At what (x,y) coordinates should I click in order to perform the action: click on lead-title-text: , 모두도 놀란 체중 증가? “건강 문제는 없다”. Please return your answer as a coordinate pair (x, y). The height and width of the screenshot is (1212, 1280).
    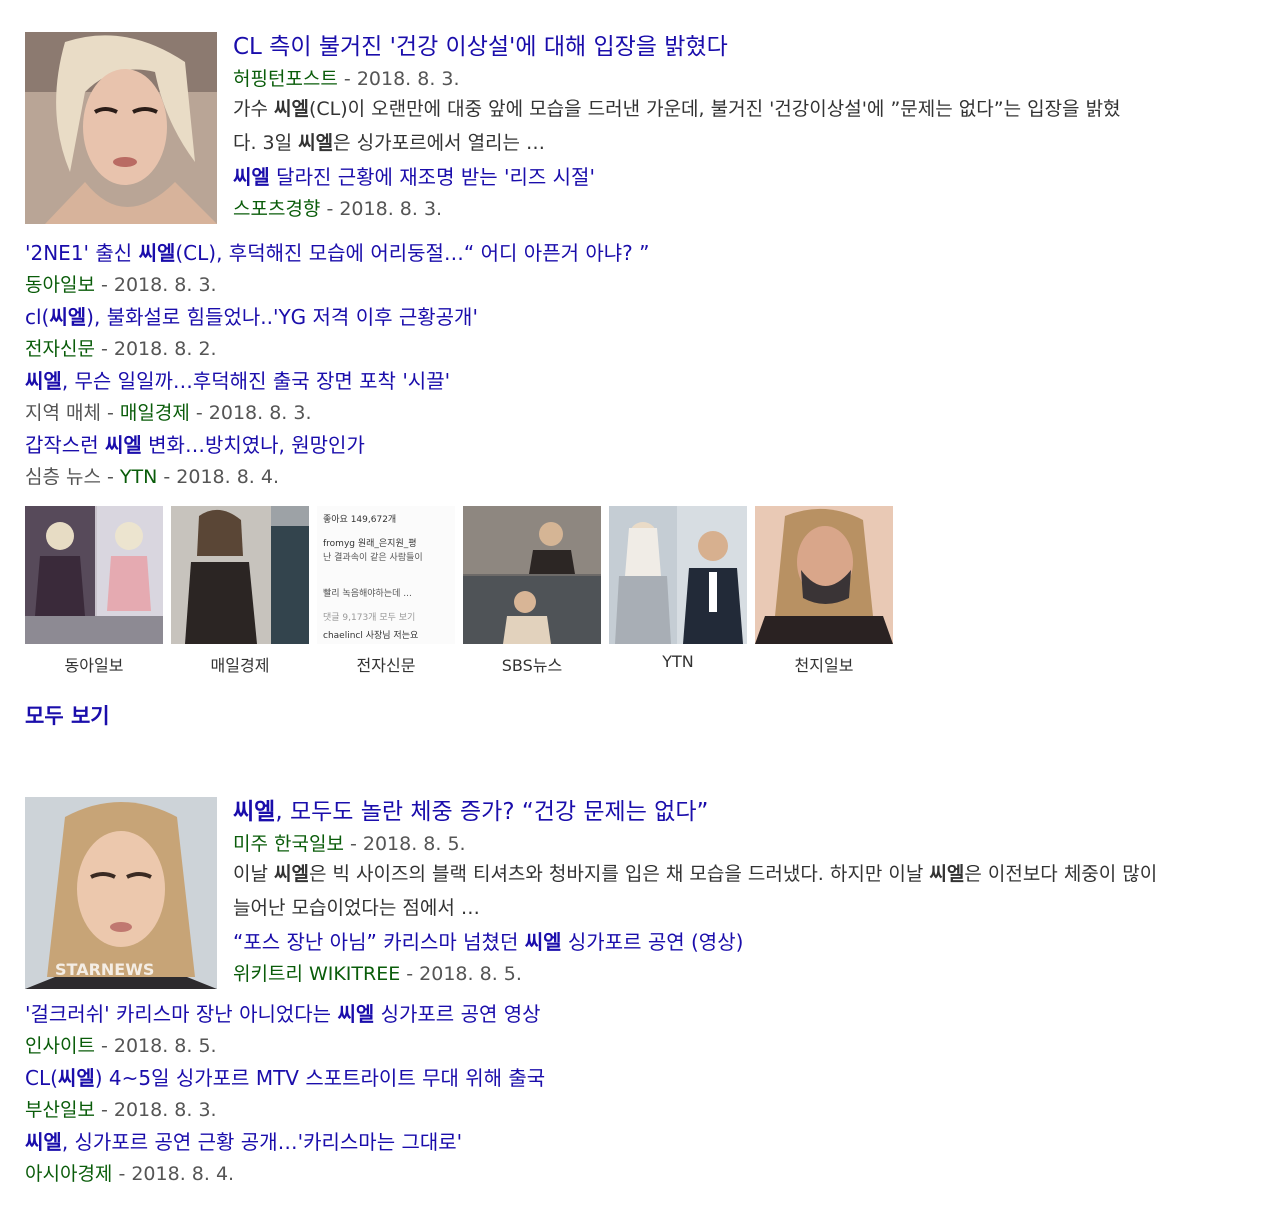
    Looking at the image, I should click on (491, 812).